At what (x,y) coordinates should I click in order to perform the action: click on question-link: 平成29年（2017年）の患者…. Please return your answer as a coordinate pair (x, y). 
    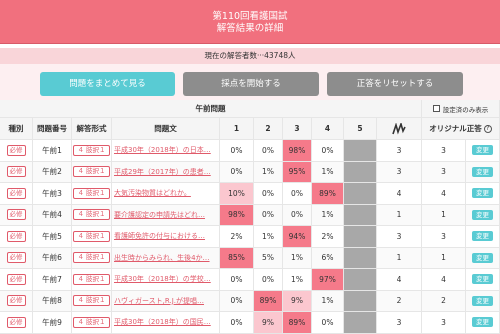
    Looking at the image, I should click on (166, 172).